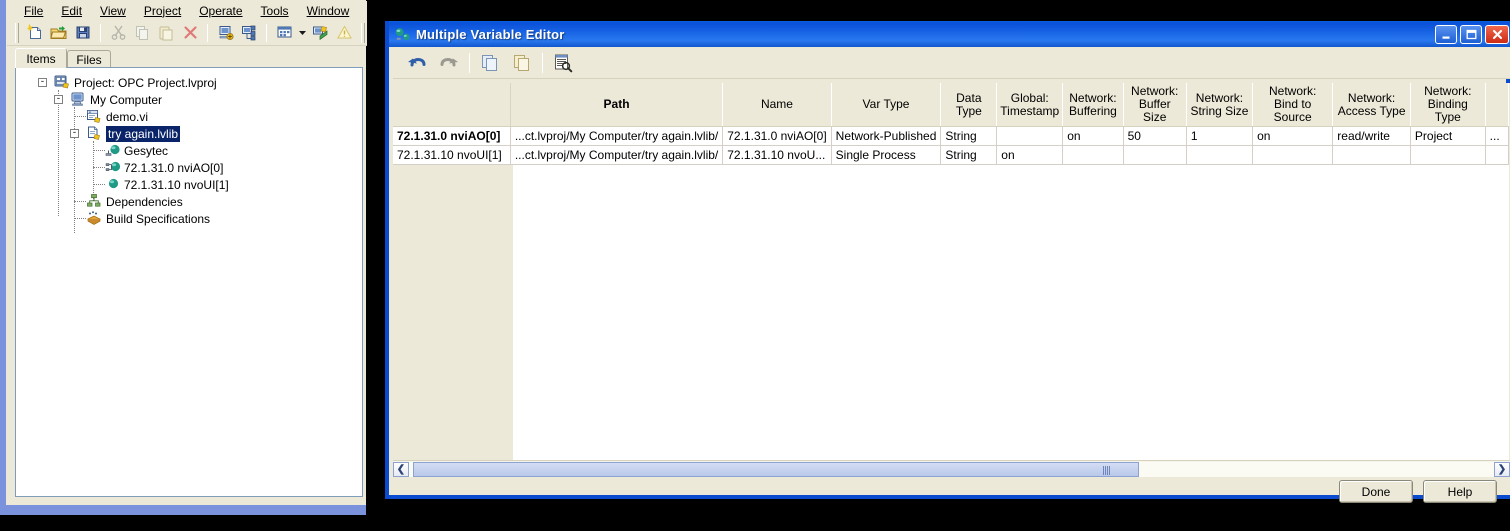  I want to click on scrollbar-track, so click(951, 469).